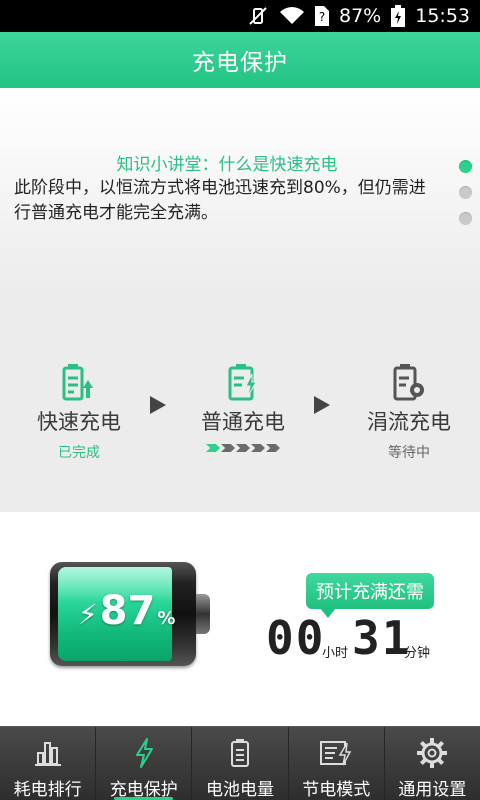 This screenshot has height=800, width=480. Describe the element at coordinates (417, 653) in the screenshot. I see `minutes-unit: 分钟` at that location.